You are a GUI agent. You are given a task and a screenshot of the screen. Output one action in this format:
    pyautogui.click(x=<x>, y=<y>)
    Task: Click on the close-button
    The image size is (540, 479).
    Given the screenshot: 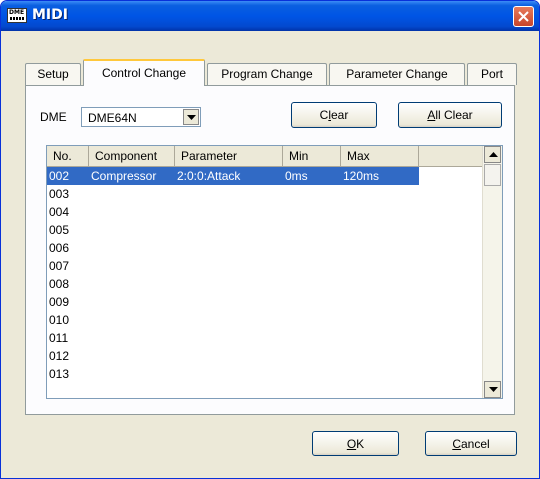 What is the action you would take?
    pyautogui.click(x=523, y=16)
    